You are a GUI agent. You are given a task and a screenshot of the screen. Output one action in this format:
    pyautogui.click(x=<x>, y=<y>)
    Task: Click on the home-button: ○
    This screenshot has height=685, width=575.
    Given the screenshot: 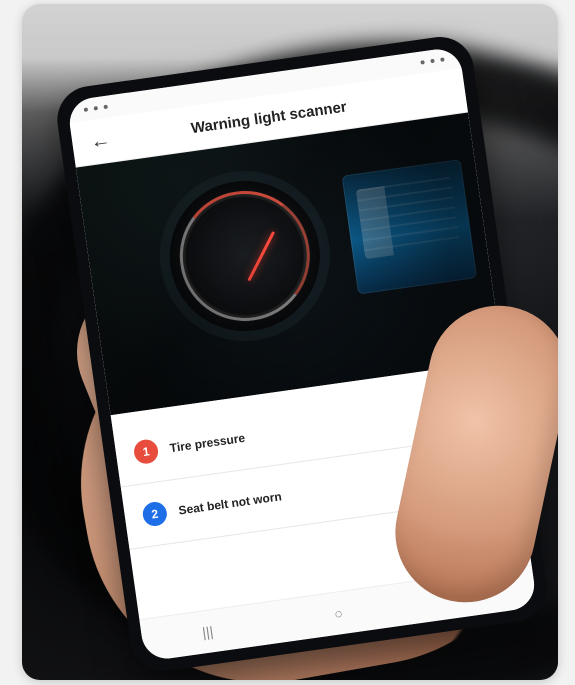 What is the action you would take?
    pyautogui.click(x=339, y=613)
    